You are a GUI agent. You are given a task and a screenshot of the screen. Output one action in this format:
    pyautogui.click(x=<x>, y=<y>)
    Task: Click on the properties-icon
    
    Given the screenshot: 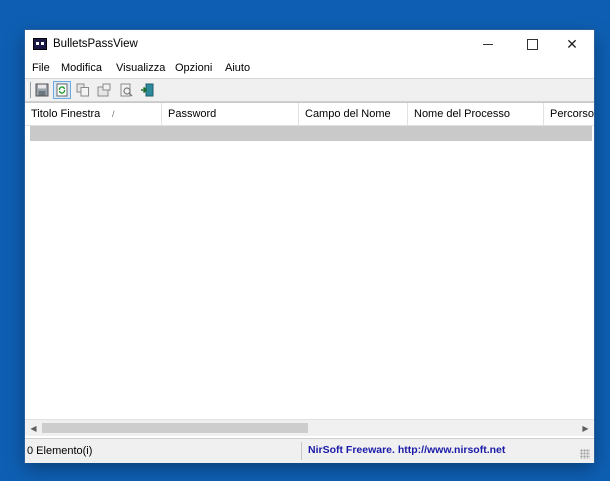 What is the action you would take?
    pyautogui.click(x=126, y=90)
    